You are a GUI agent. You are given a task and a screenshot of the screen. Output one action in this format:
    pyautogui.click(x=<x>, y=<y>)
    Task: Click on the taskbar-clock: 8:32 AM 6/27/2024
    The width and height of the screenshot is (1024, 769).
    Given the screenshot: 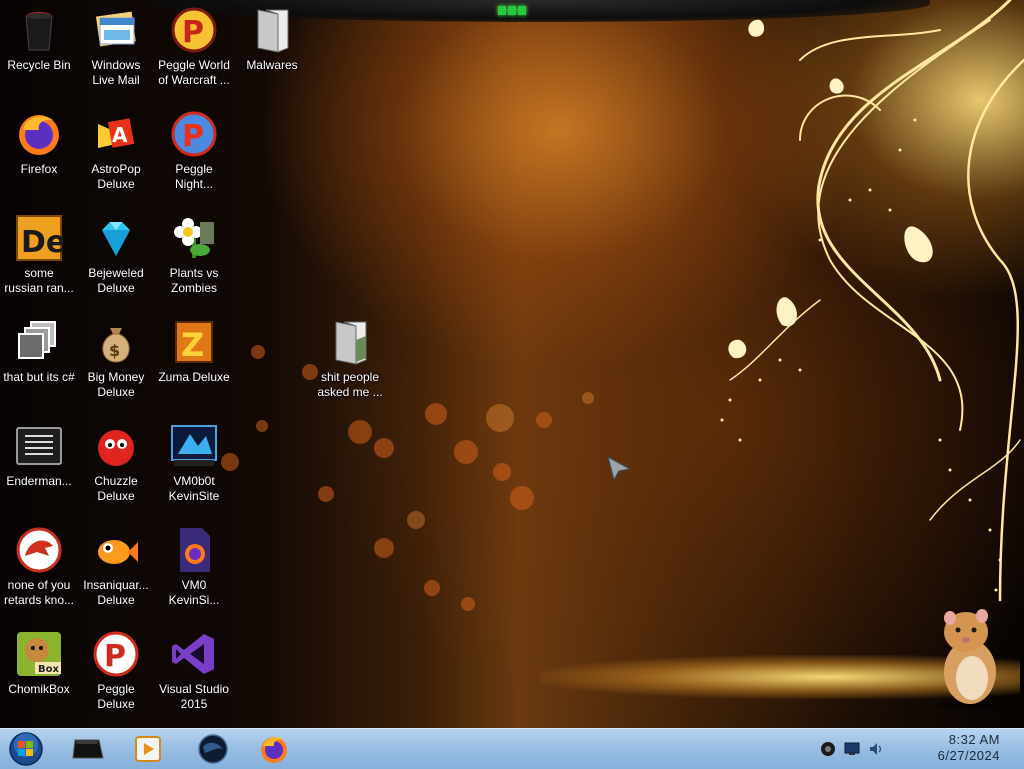 What is the action you would take?
    pyautogui.click(x=945, y=748)
    